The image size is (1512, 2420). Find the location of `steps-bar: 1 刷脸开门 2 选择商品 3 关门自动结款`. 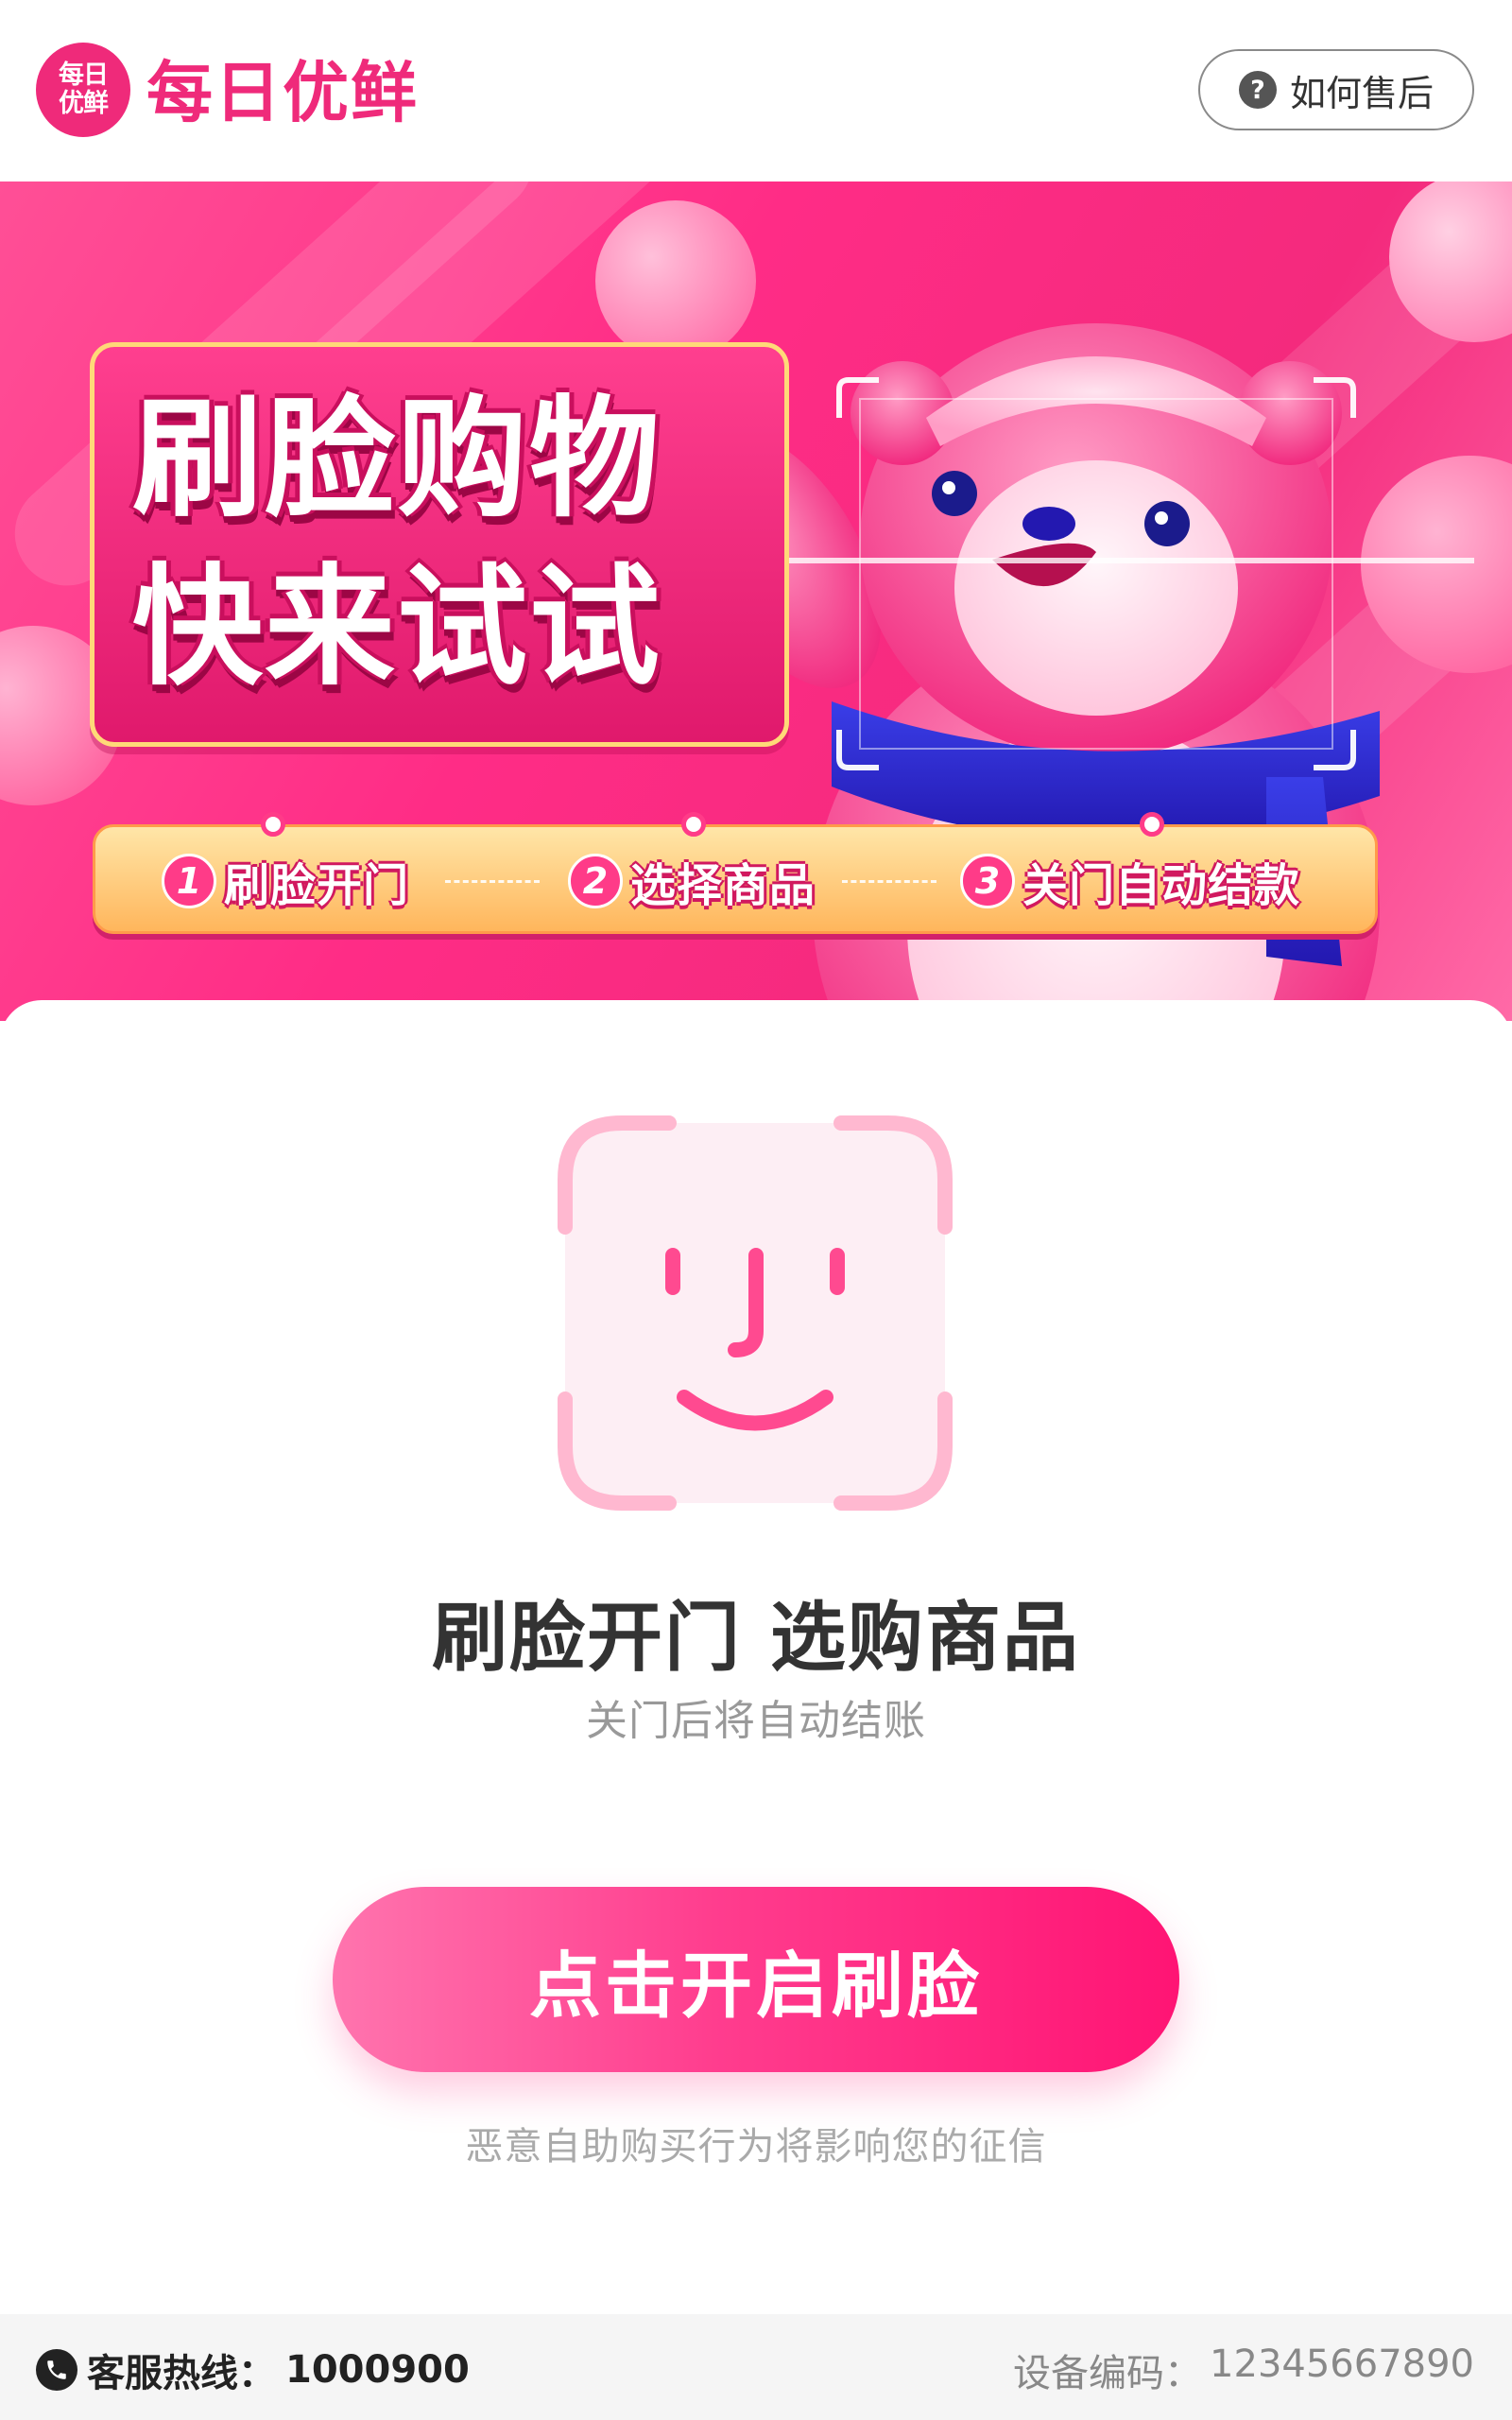

steps-bar: 1 刷脸开门 2 选择商品 3 关门自动结款 is located at coordinates (735, 873).